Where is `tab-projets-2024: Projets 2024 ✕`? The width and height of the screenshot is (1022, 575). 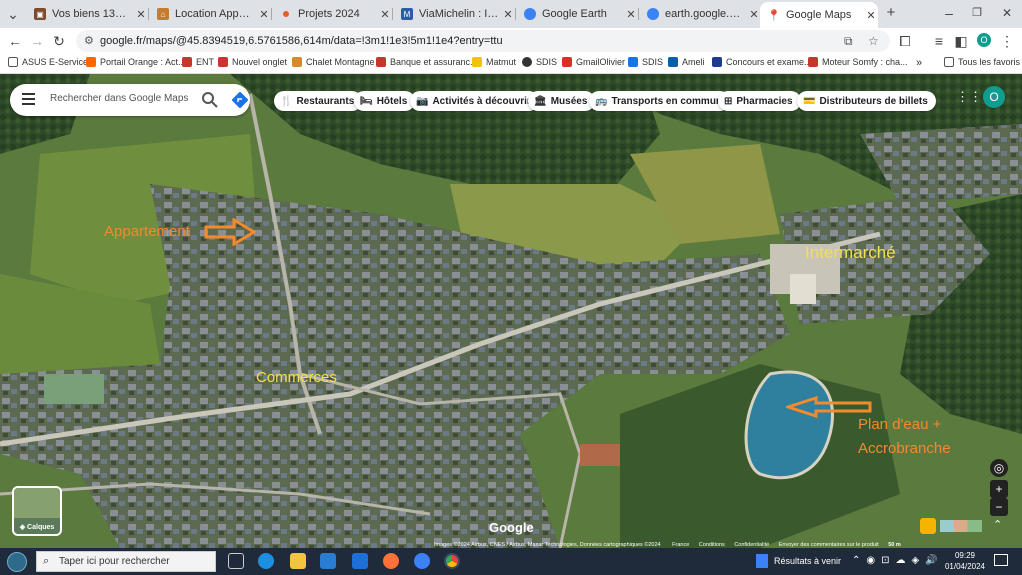
tab-projets-2024: Projets 2024 ✕ is located at coordinates (332, 14).